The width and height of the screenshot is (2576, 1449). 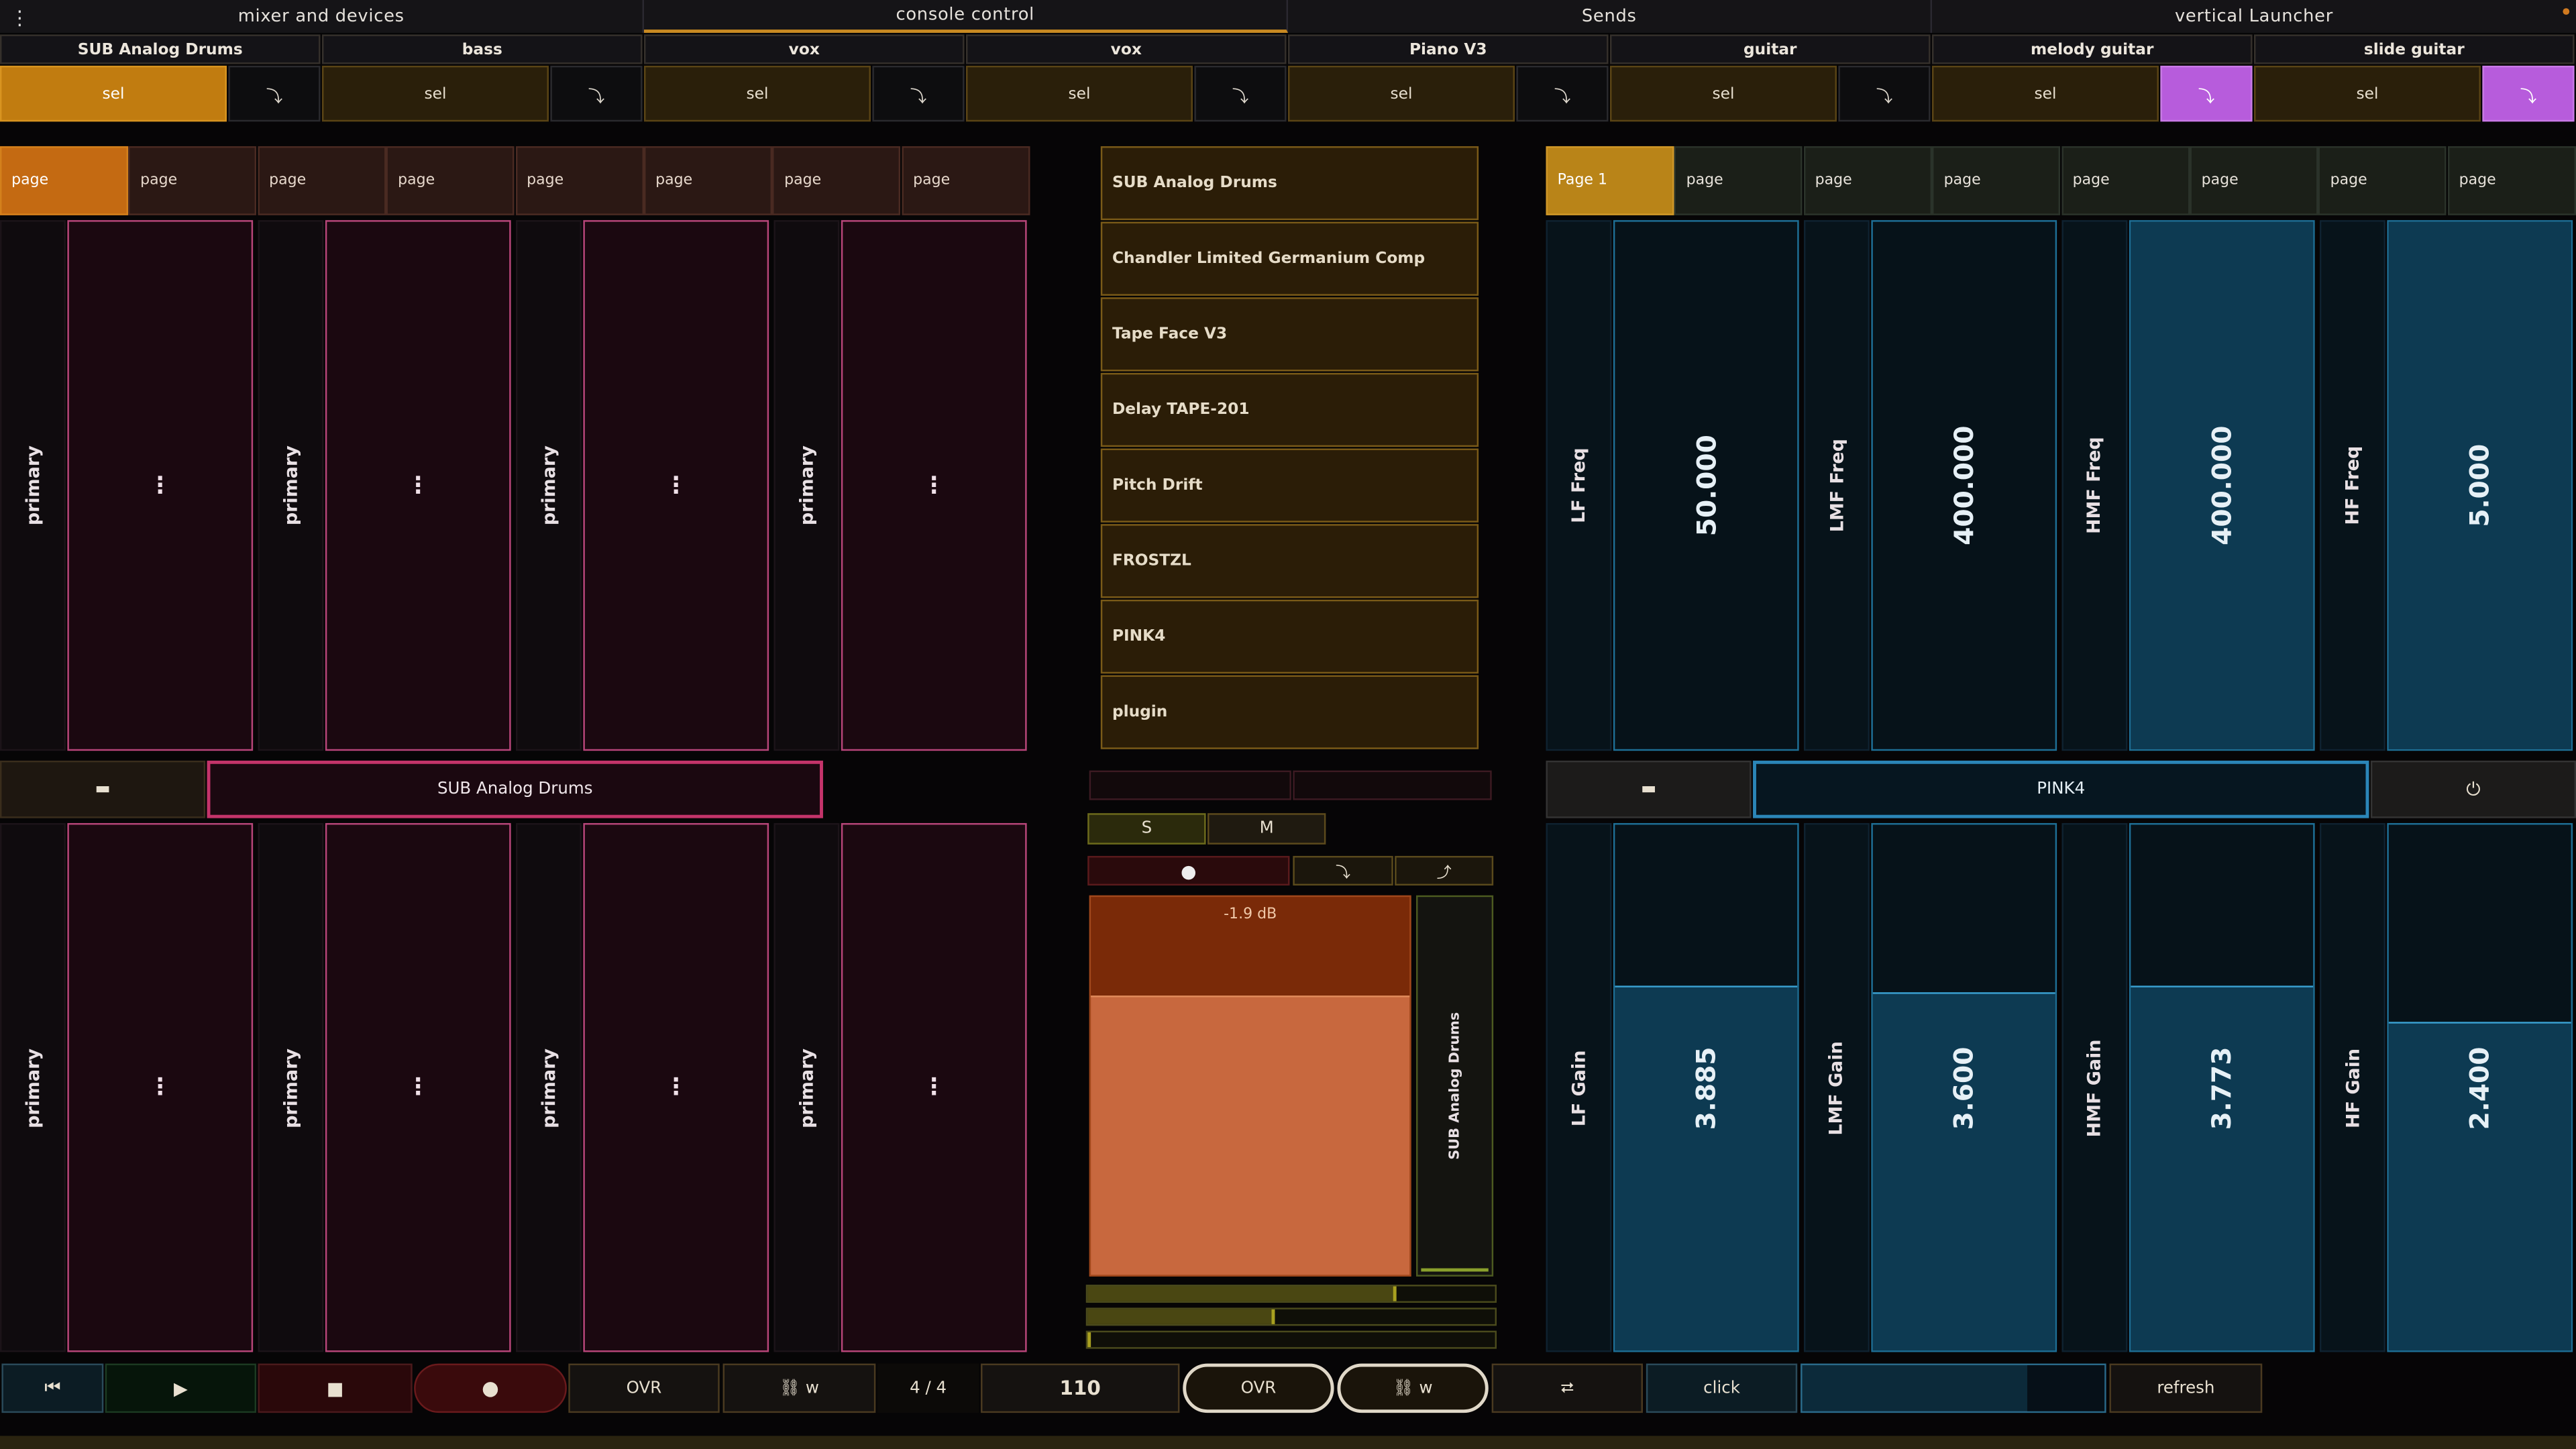 I want to click on refresh-button: refresh, so click(x=2186, y=1388).